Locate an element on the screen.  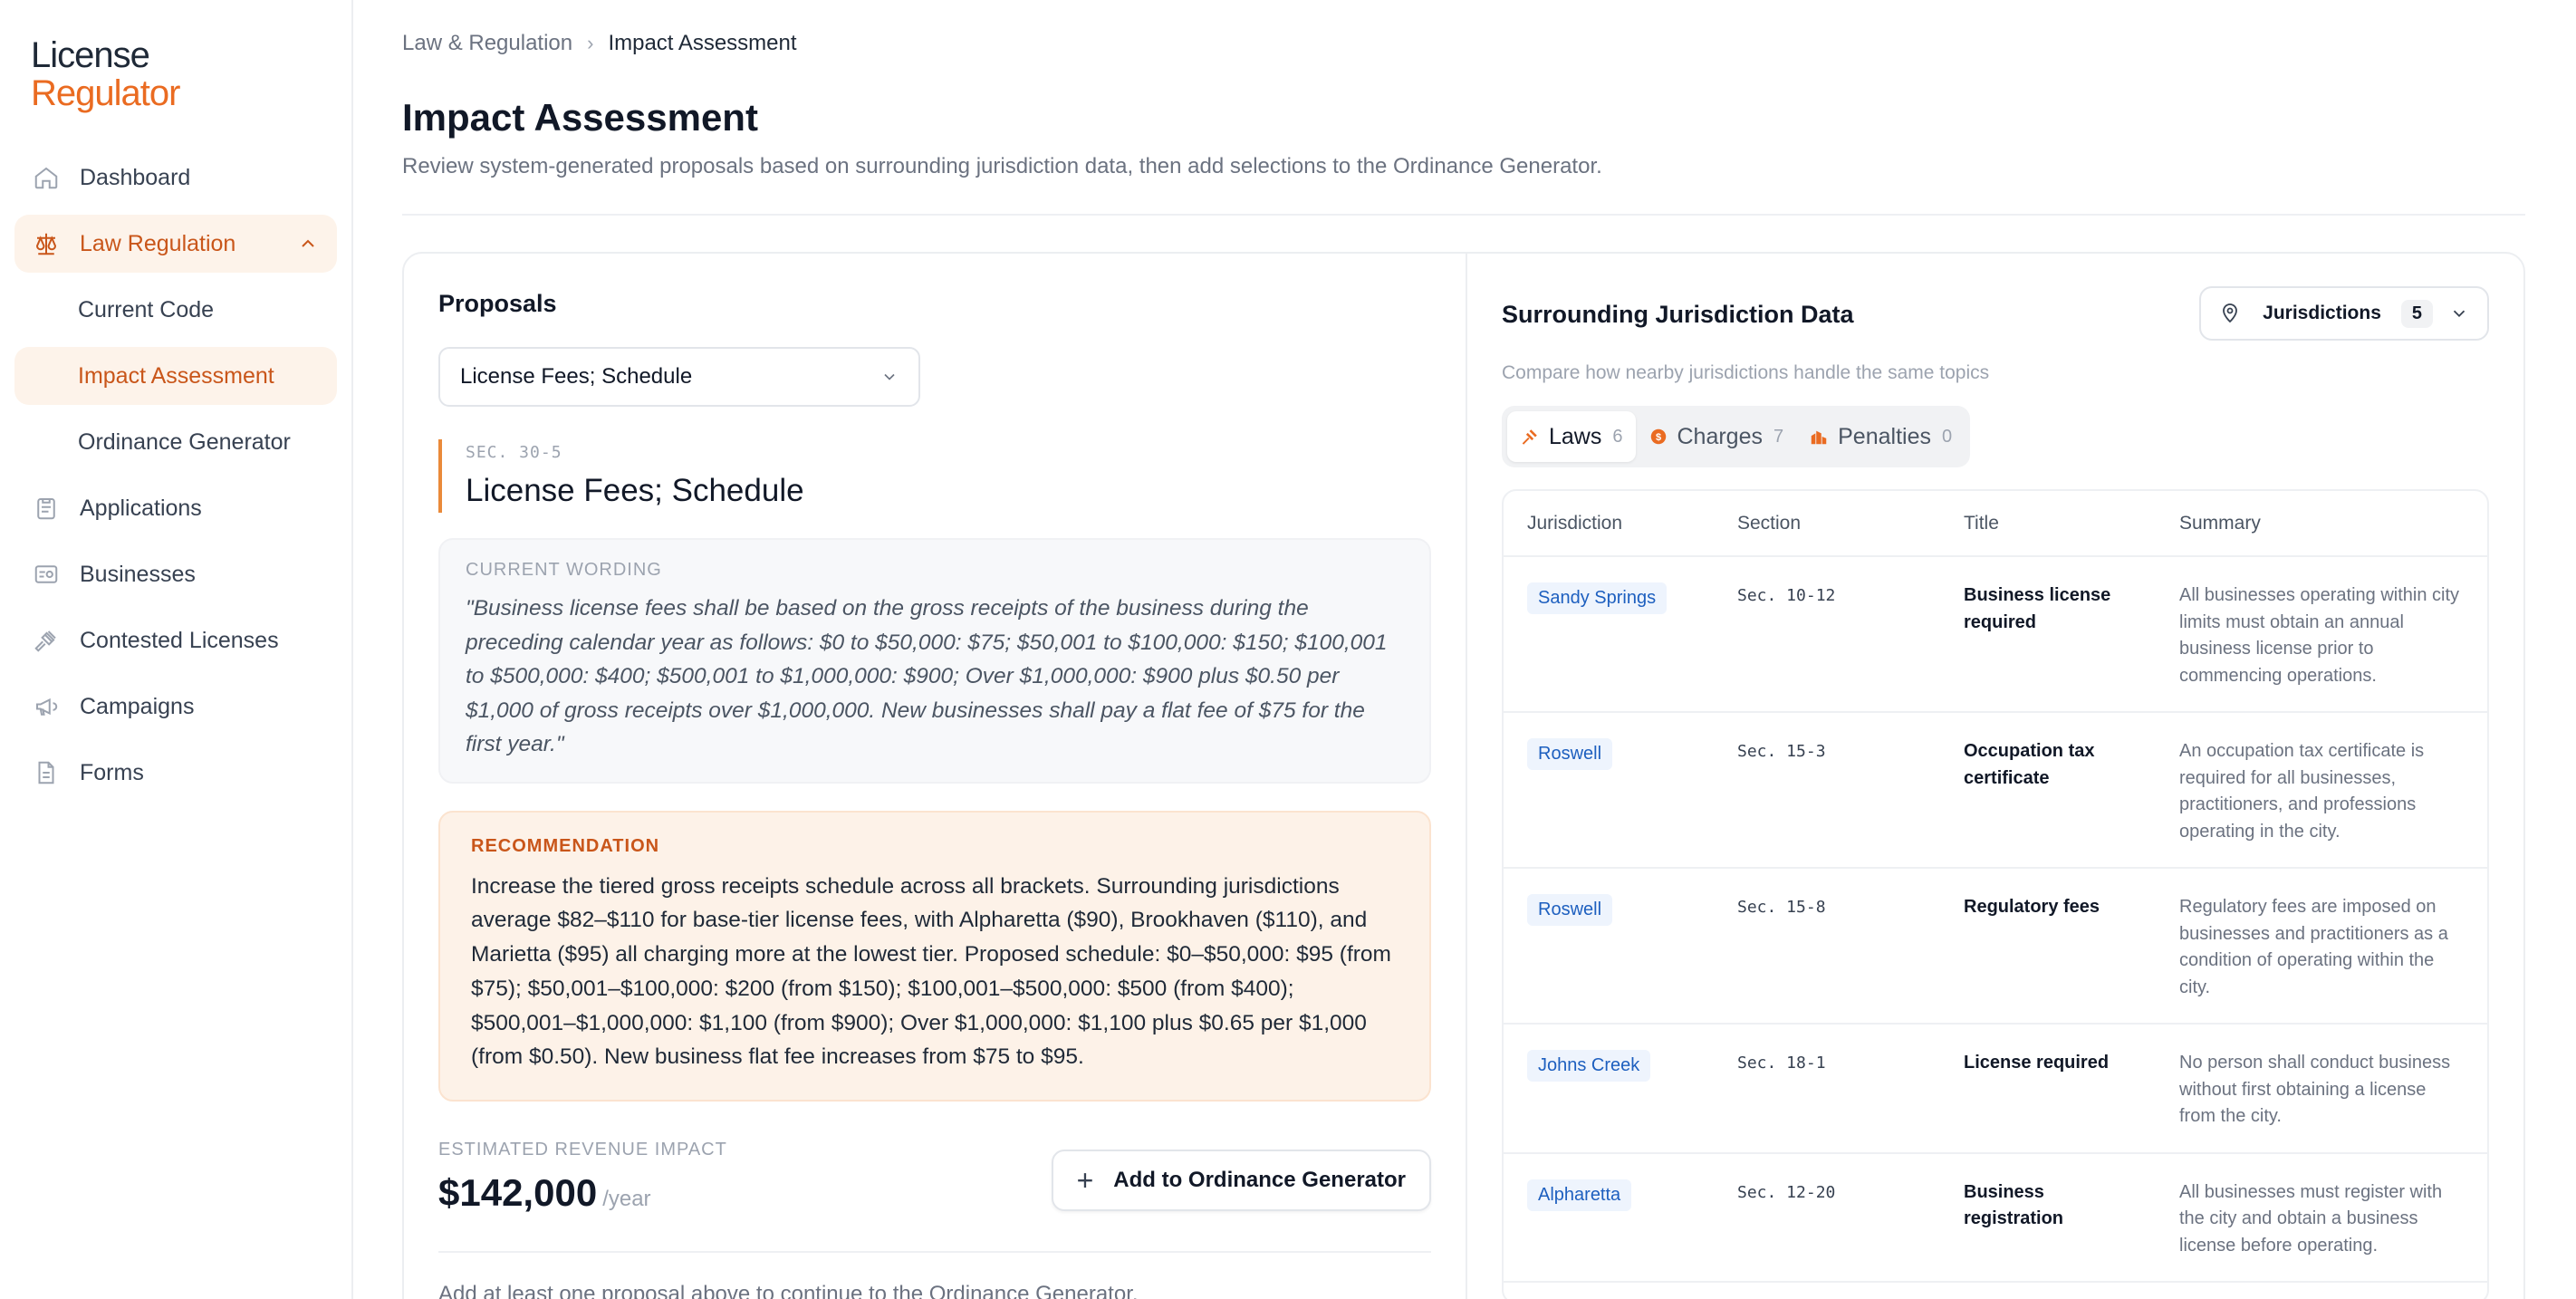
tab-penalties-label: Penalties is located at coordinates (1884, 436).